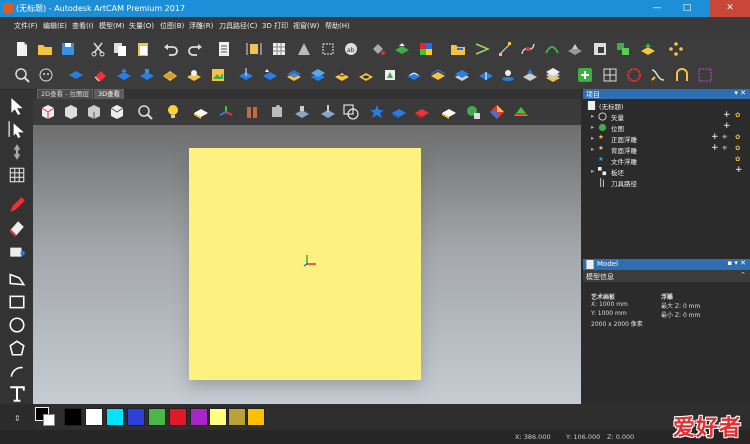 This screenshot has height=444, width=750. I want to click on face-sculpt-icon, so click(46, 75).